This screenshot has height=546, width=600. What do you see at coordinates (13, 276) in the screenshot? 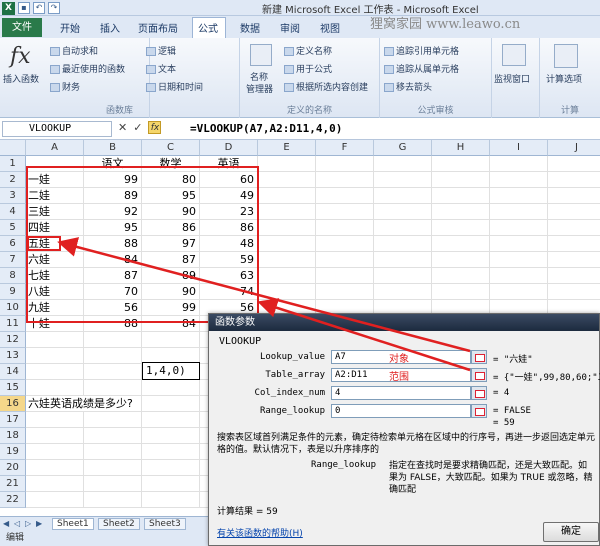
I see `row-header-8: 8` at bounding box center [13, 276].